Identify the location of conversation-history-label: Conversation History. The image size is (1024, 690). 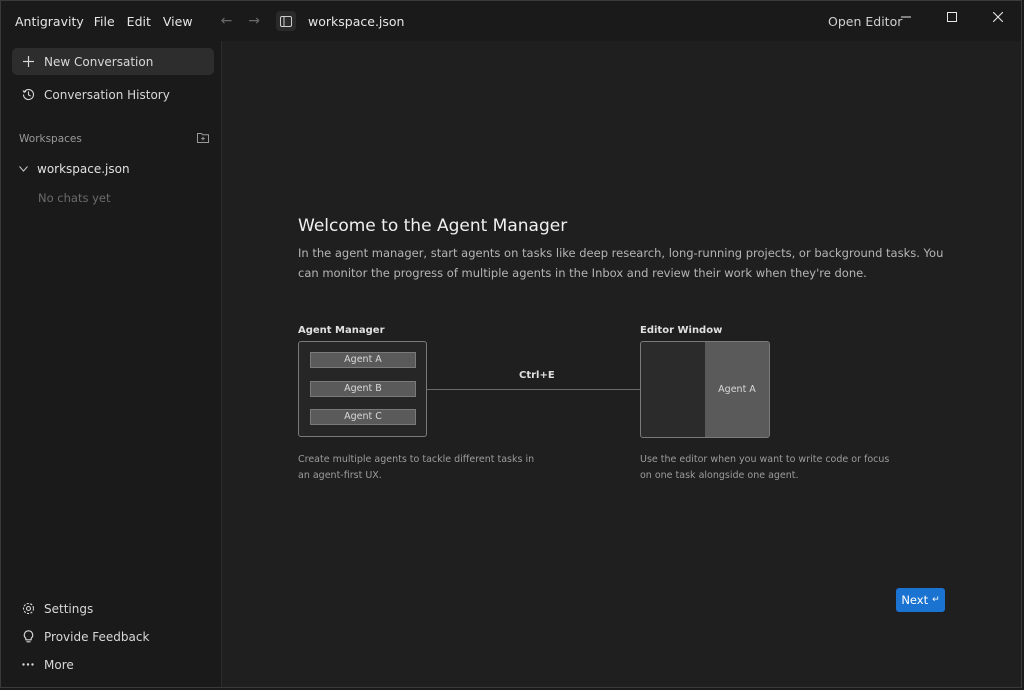
(107, 94).